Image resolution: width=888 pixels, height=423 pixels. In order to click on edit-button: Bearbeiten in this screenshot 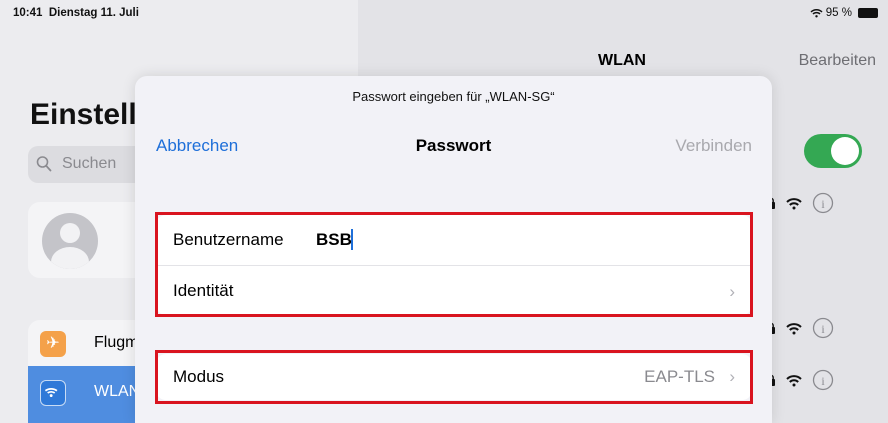, I will do `click(837, 61)`.